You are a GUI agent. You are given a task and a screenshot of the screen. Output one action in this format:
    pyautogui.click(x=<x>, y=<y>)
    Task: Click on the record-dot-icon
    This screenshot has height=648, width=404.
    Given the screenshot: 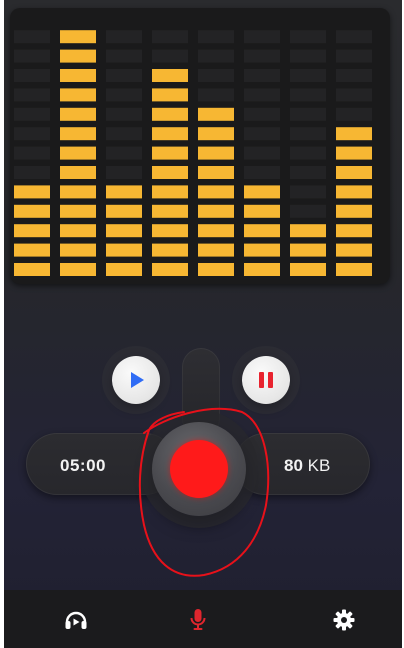 What is the action you would take?
    pyautogui.click(x=199, y=469)
    